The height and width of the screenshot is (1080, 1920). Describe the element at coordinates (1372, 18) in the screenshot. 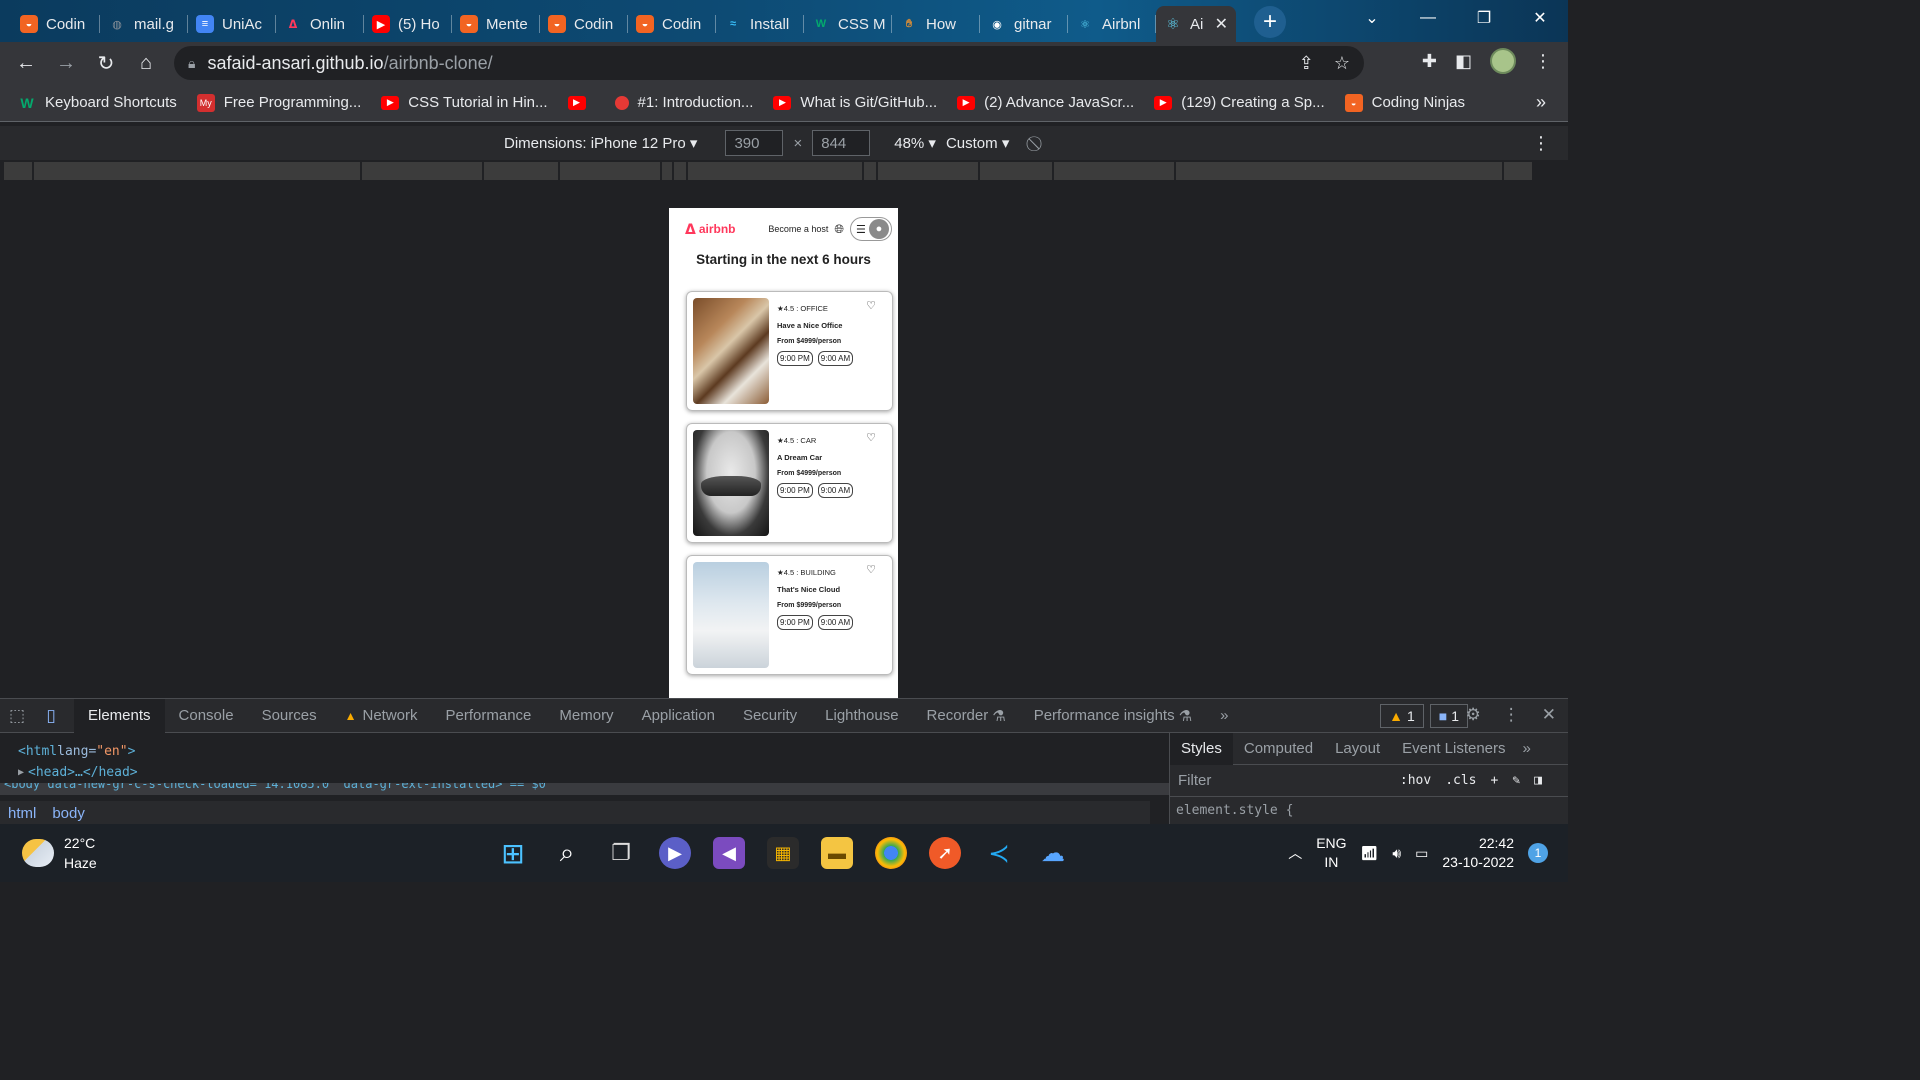

I see `tab-search-icon: ⌄` at that location.